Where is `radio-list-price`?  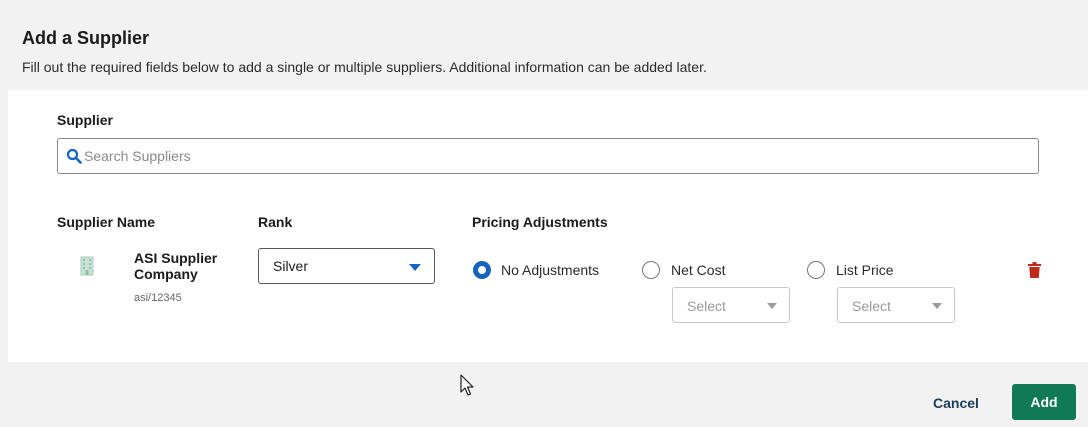 radio-list-price is located at coordinates (816, 270).